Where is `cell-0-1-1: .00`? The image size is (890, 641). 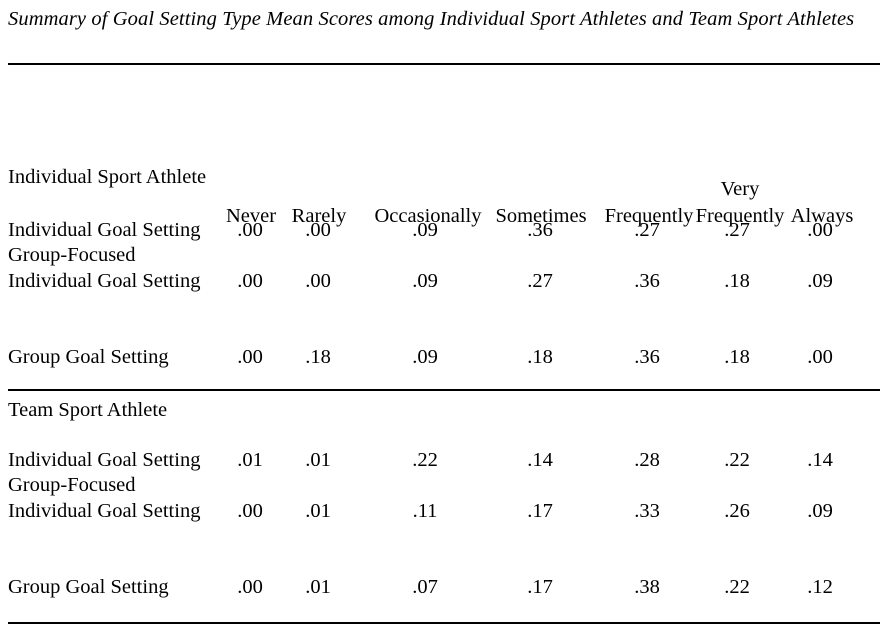 cell-0-1-1: .00 is located at coordinates (318, 281).